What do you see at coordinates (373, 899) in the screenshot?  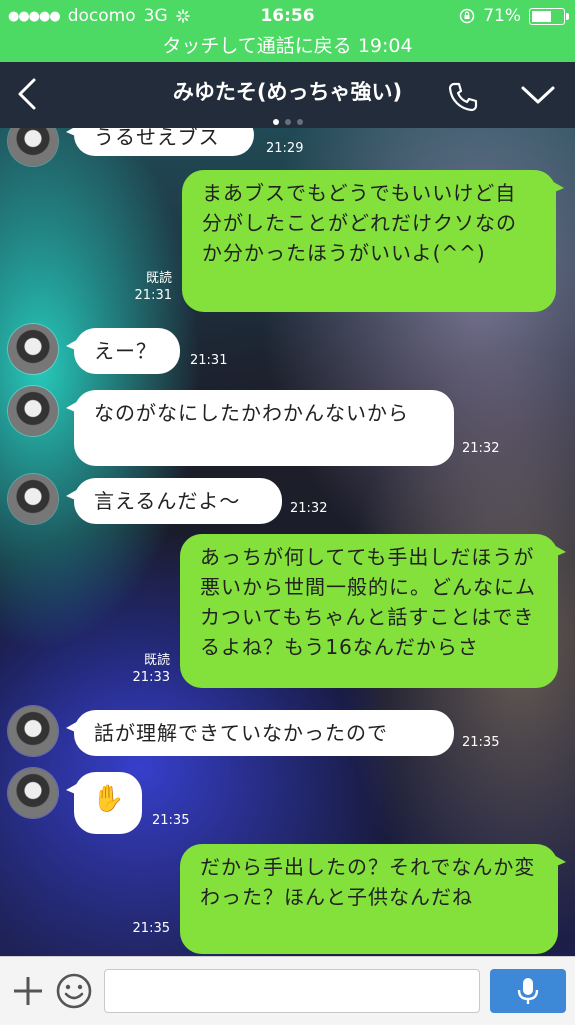 I see `outgoing-message: だから手出したの？それでなんか変わった？ほんと子供なんだね` at bounding box center [373, 899].